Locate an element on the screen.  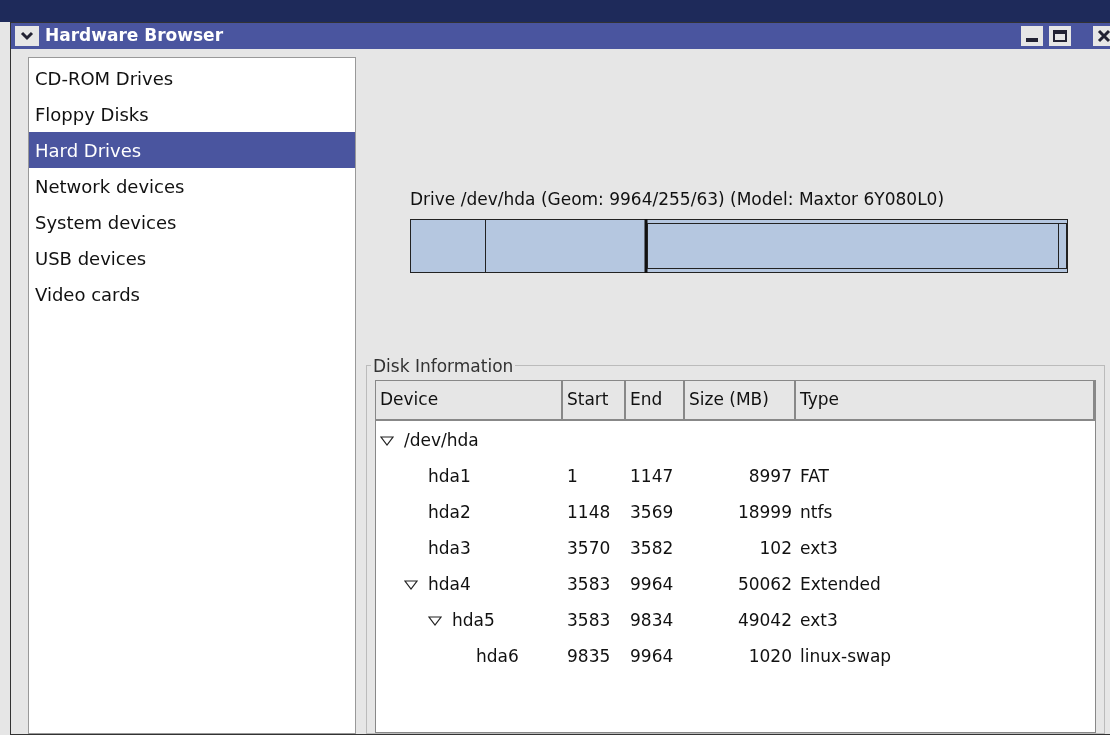
sidebar-item: System devices is located at coordinates (192, 222).